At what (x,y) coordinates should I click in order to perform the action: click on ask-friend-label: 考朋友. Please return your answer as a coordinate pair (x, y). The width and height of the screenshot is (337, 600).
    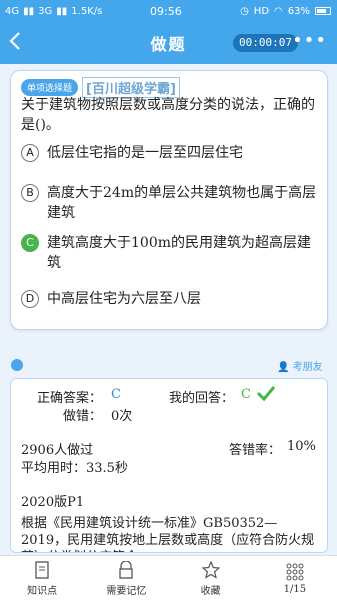
    Looking at the image, I should click on (307, 367).